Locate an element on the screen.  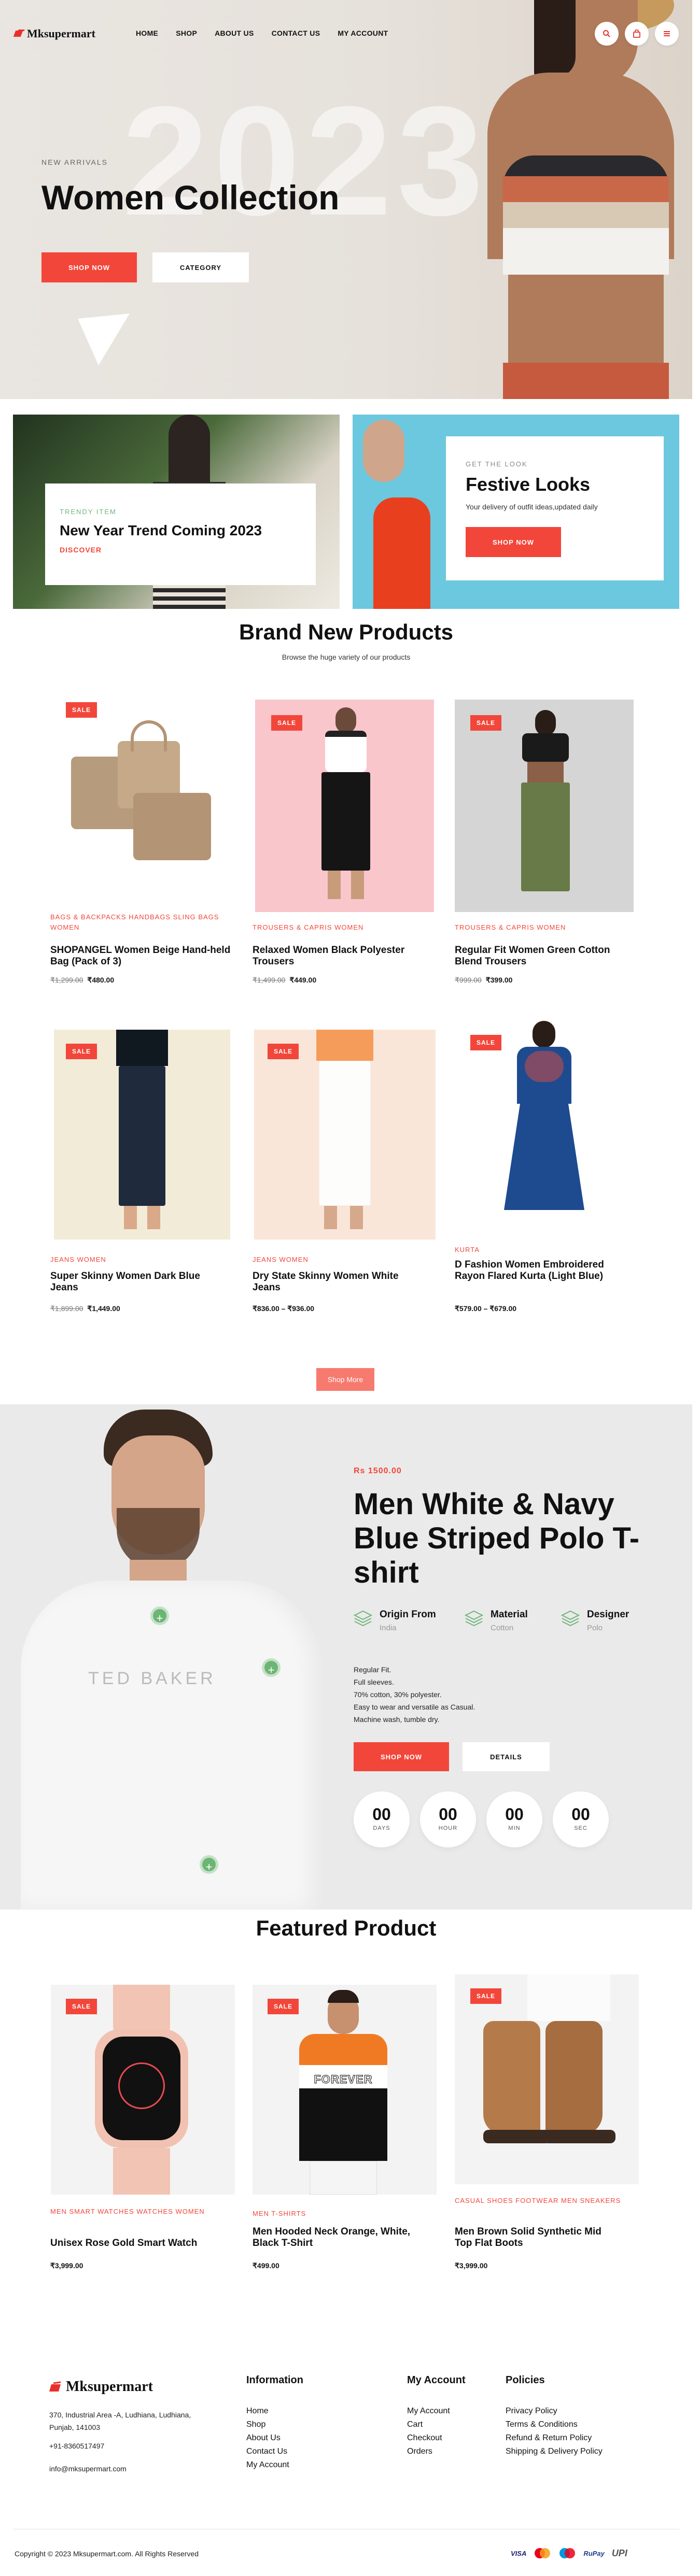
product-category: KURTA is located at coordinates (547, 1250).